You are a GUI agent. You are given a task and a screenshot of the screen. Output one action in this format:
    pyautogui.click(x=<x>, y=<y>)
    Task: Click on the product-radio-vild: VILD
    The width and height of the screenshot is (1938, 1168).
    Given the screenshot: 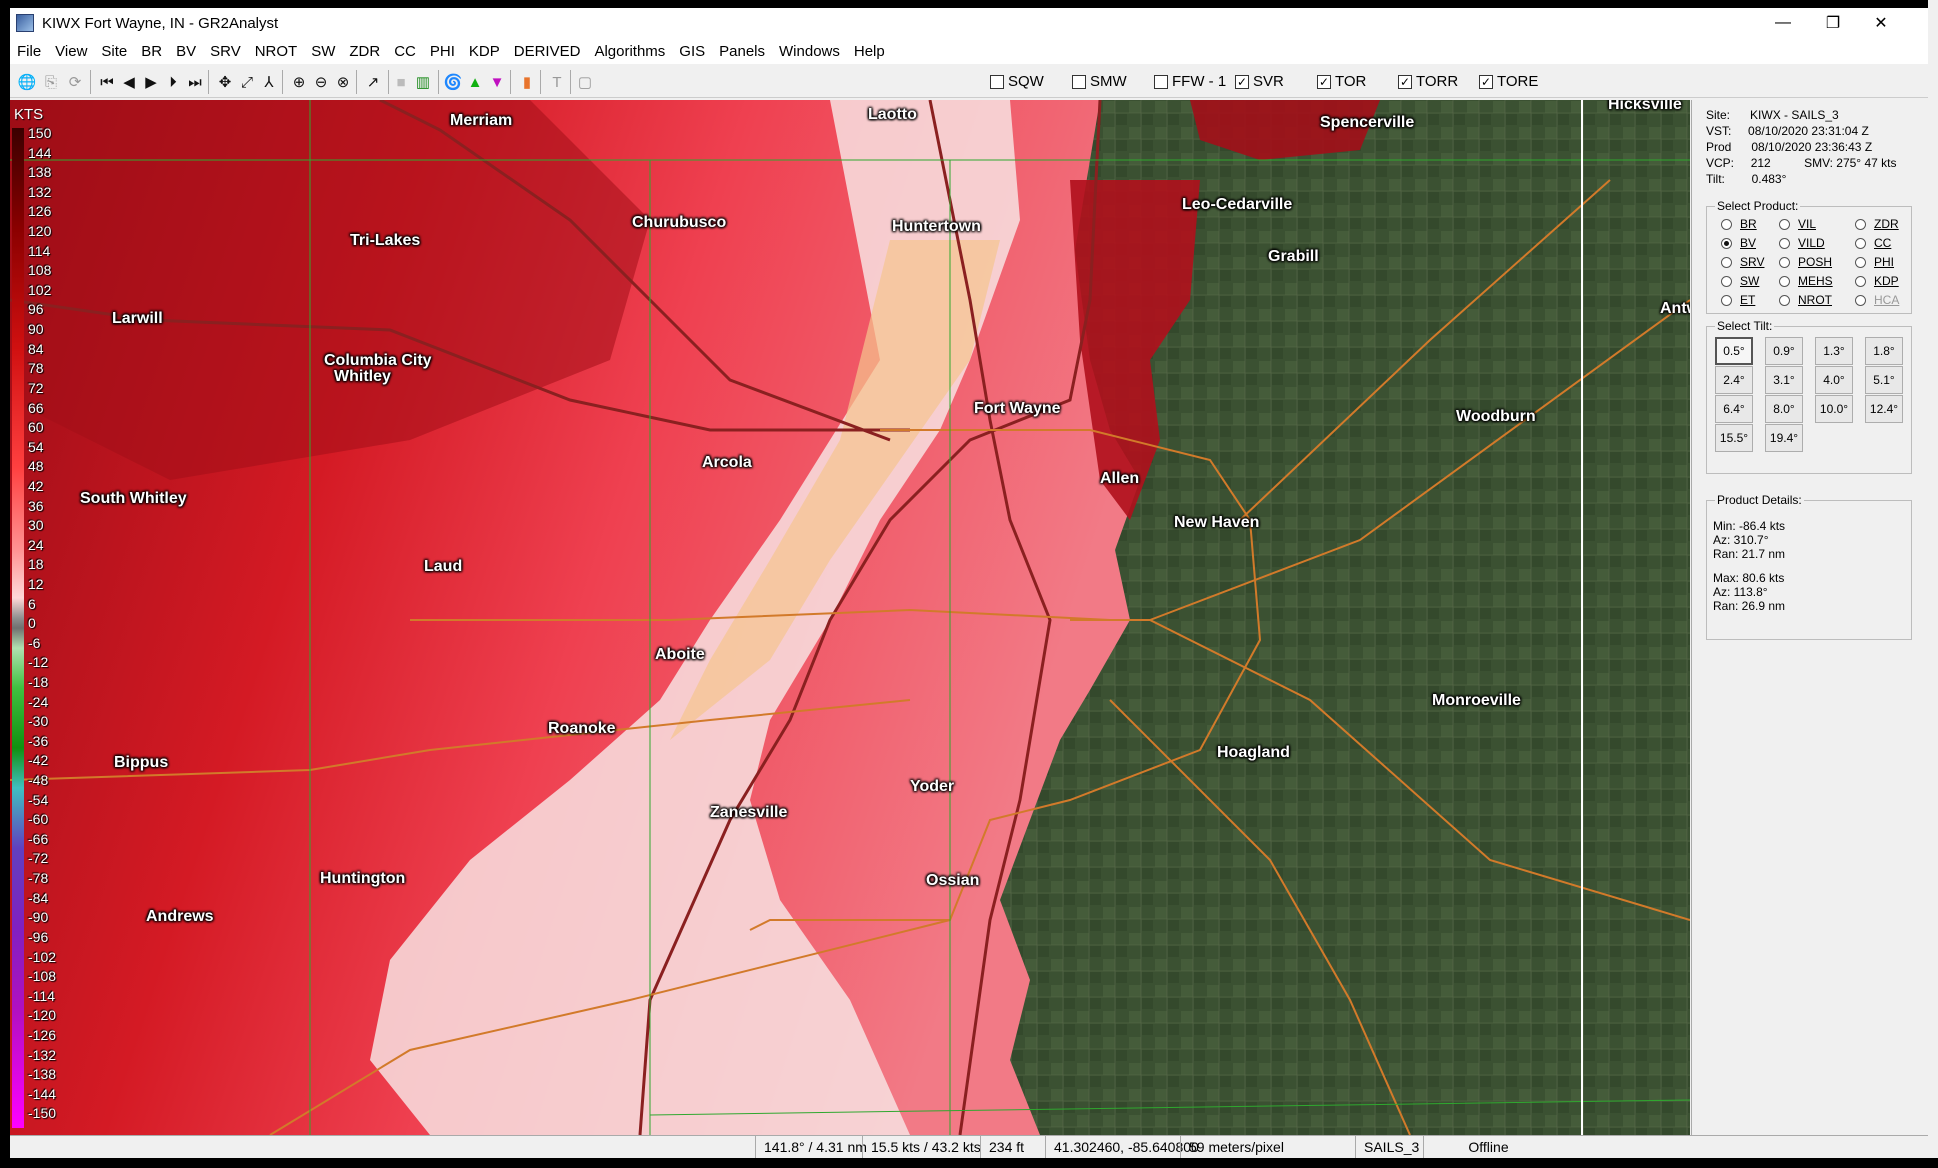 What is the action you would take?
    pyautogui.click(x=1802, y=243)
    